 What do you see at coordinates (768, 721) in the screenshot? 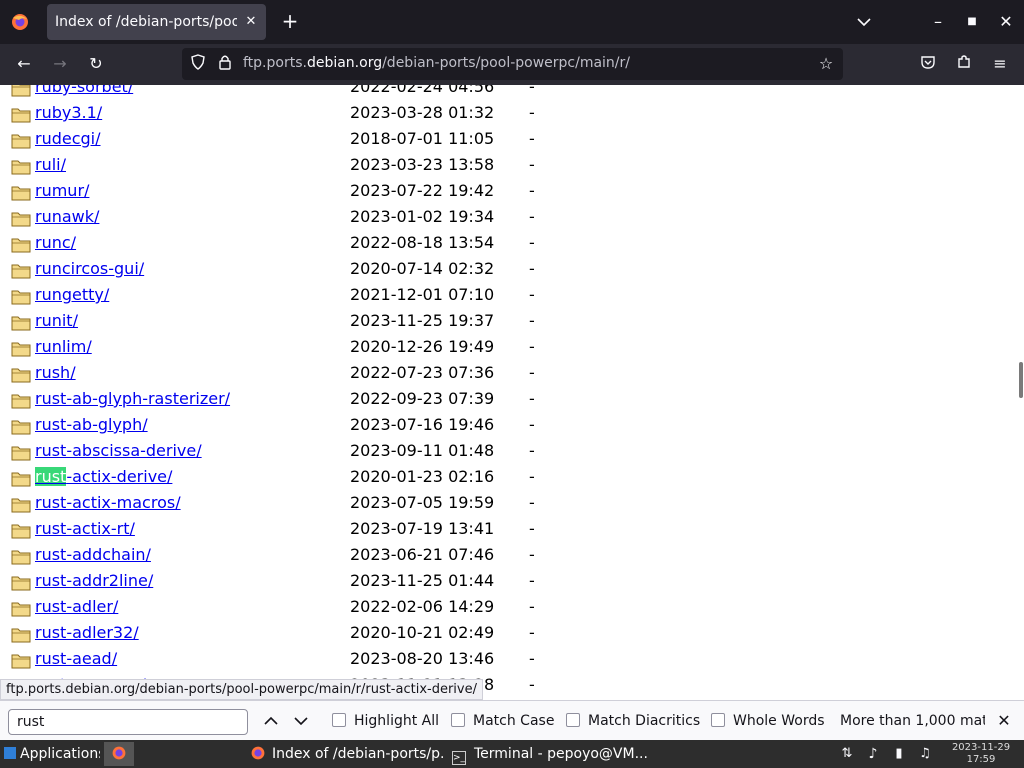
I see `whole-words-checkbox: Whole Words` at bounding box center [768, 721].